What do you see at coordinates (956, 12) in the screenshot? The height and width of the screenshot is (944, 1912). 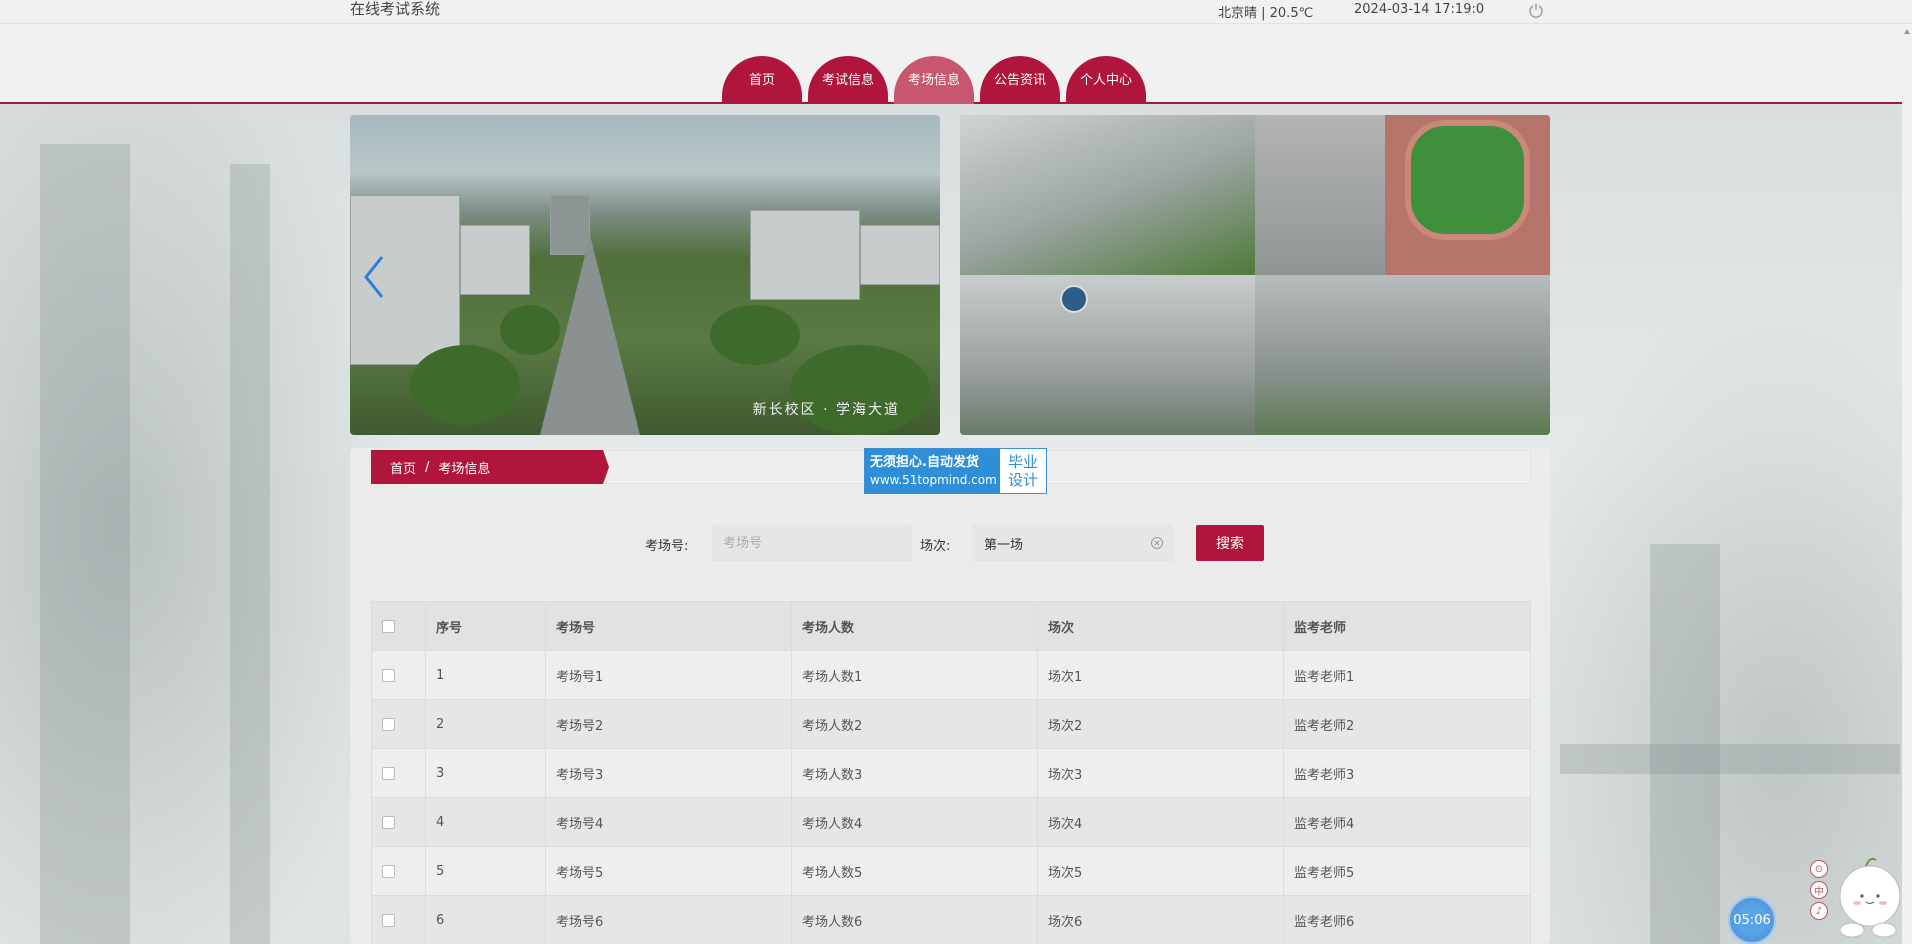 I see `top-bar: 在线考试系统 北京晴 | 20.5℃ 2024-03-14 17:19:0` at bounding box center [956, 12].